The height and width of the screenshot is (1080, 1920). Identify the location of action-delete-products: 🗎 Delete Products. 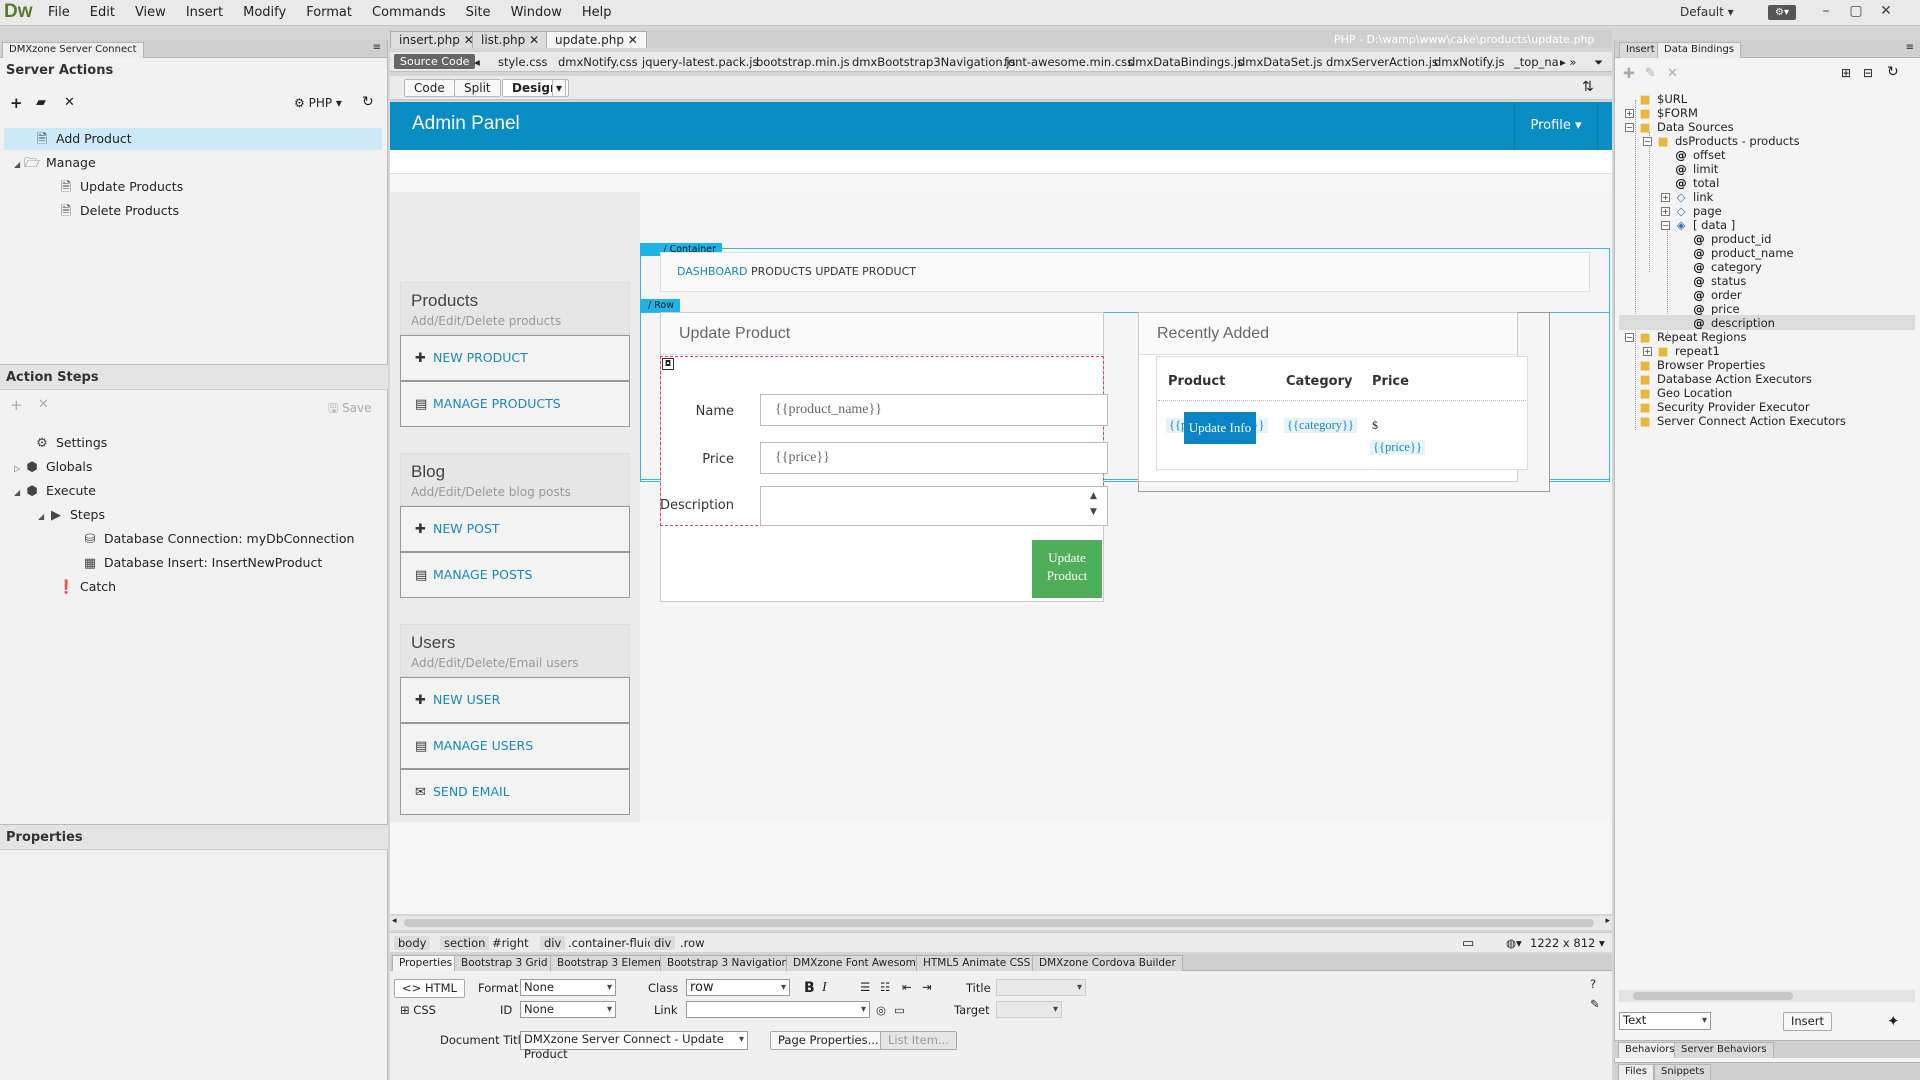
(118, 211).